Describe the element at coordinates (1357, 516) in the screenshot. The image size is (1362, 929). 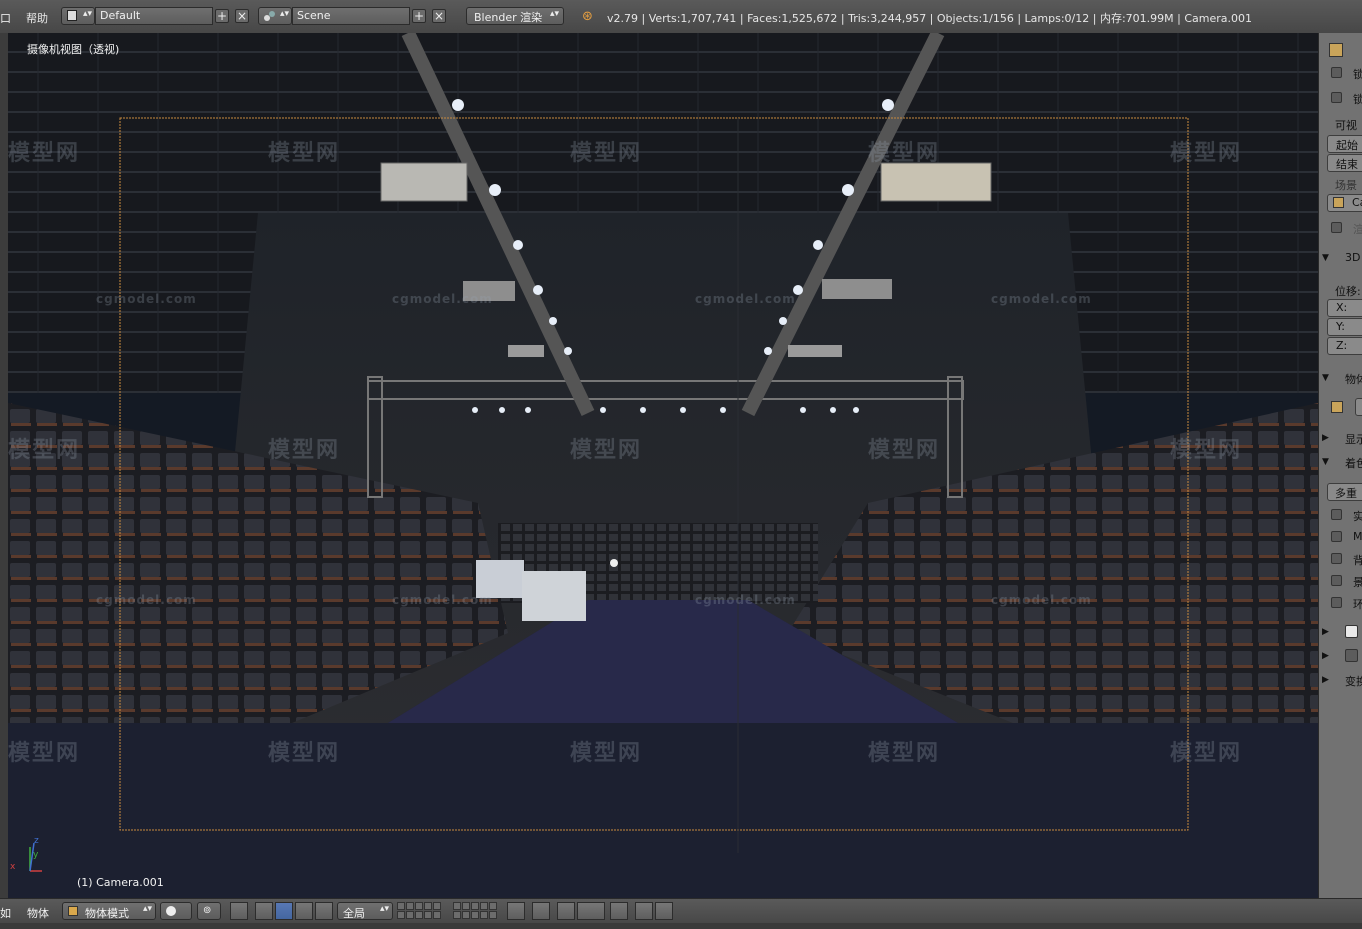
I see `solid-label: 实` at that location.